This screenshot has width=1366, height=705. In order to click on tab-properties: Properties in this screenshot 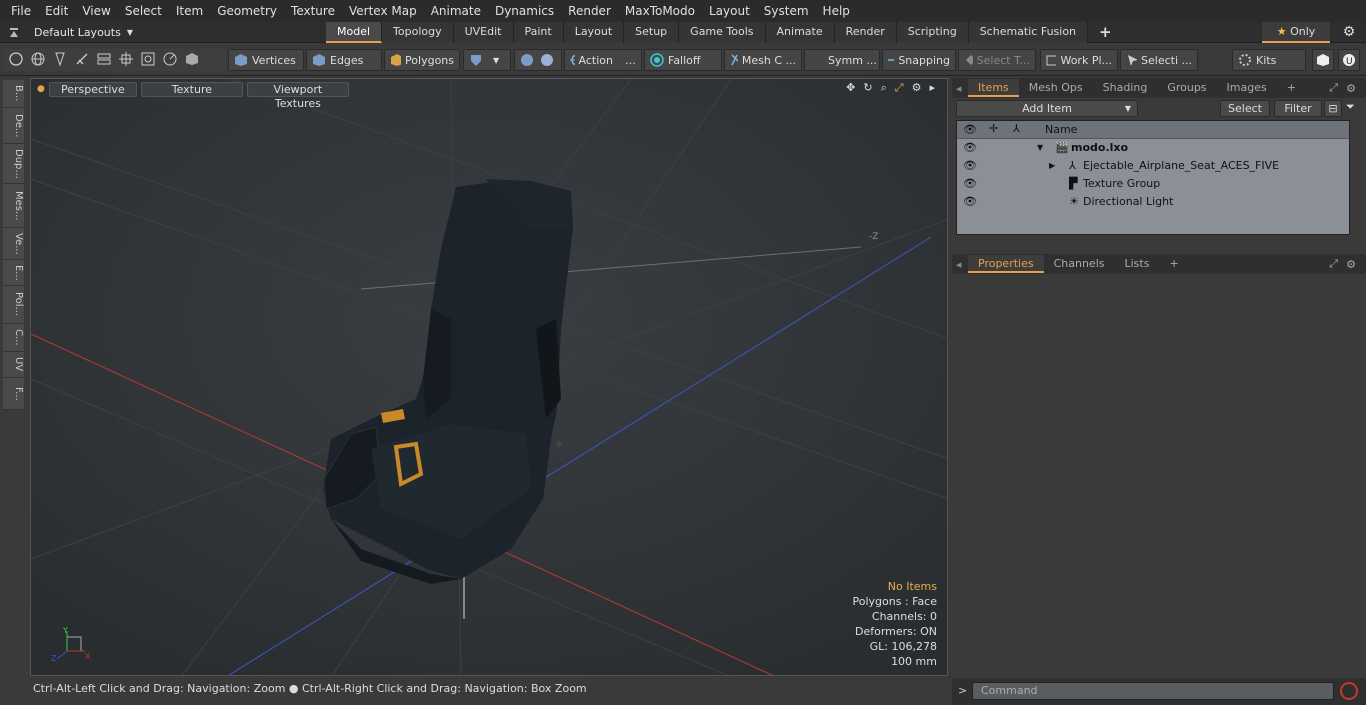, I will do `click(1006, 264)`.